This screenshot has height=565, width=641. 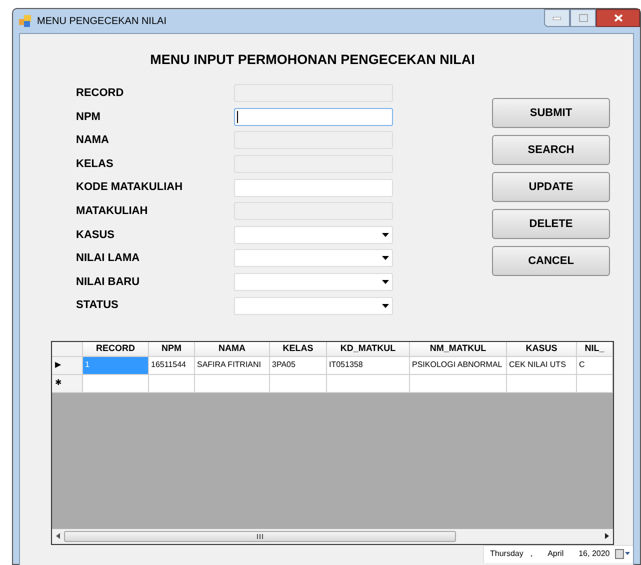 What do you see at coordinates (551, 150) in the screenshot?
I see `action-button: SEARCH` at bounding box center [551, 150].